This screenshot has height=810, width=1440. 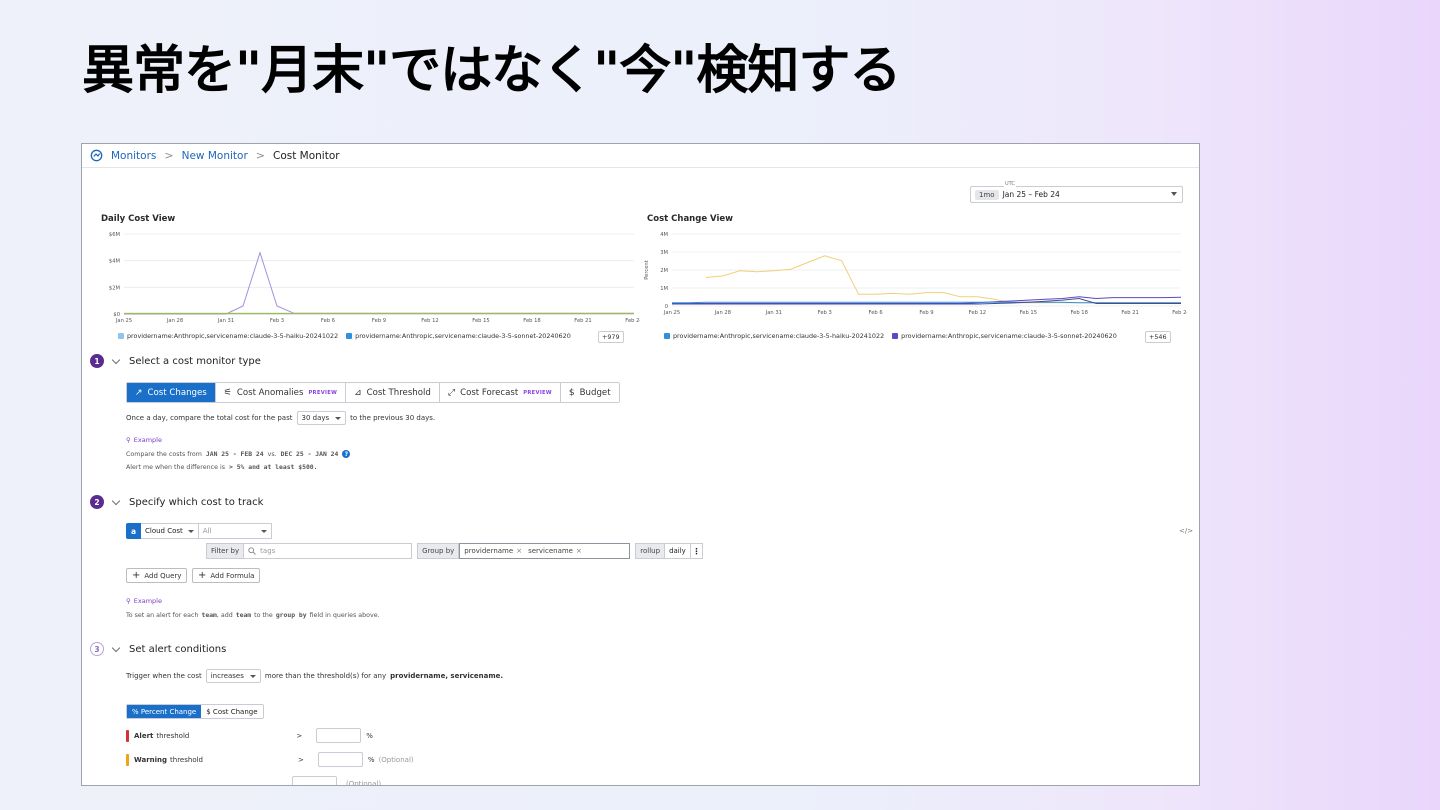 I want to click on add-formula-button: + Add Formula, so click(x=226, y=575).